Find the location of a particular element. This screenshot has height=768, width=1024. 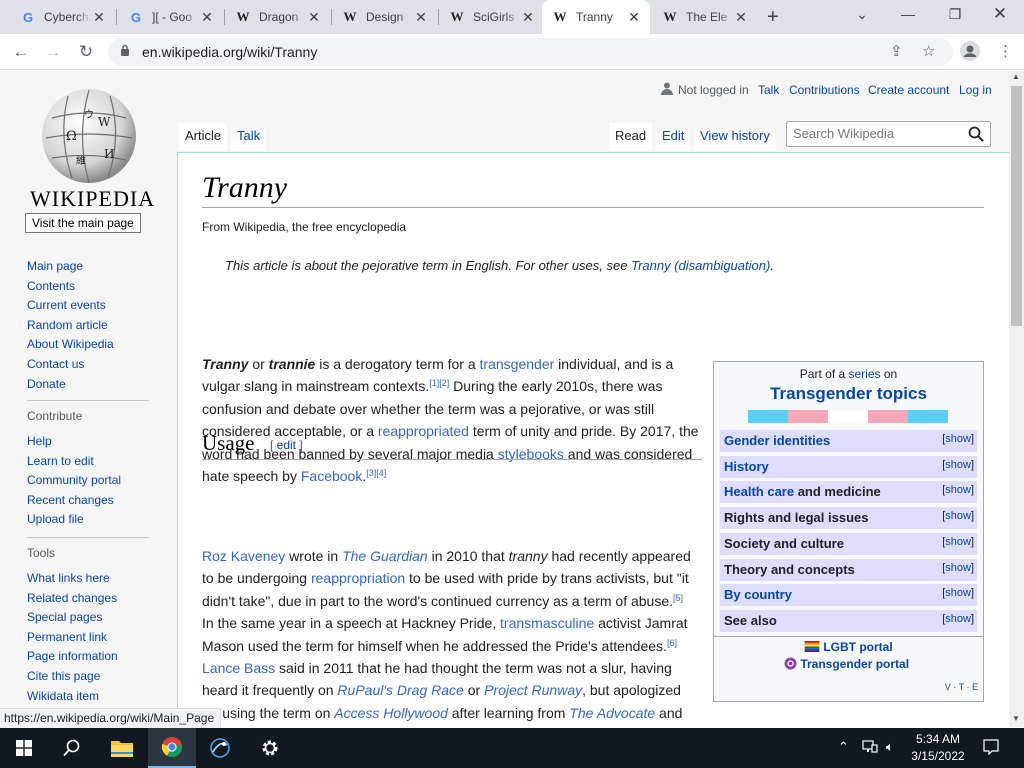

url-text: en.wikipedia.org/wiki/Tranny is located at coordinates (229, 52).